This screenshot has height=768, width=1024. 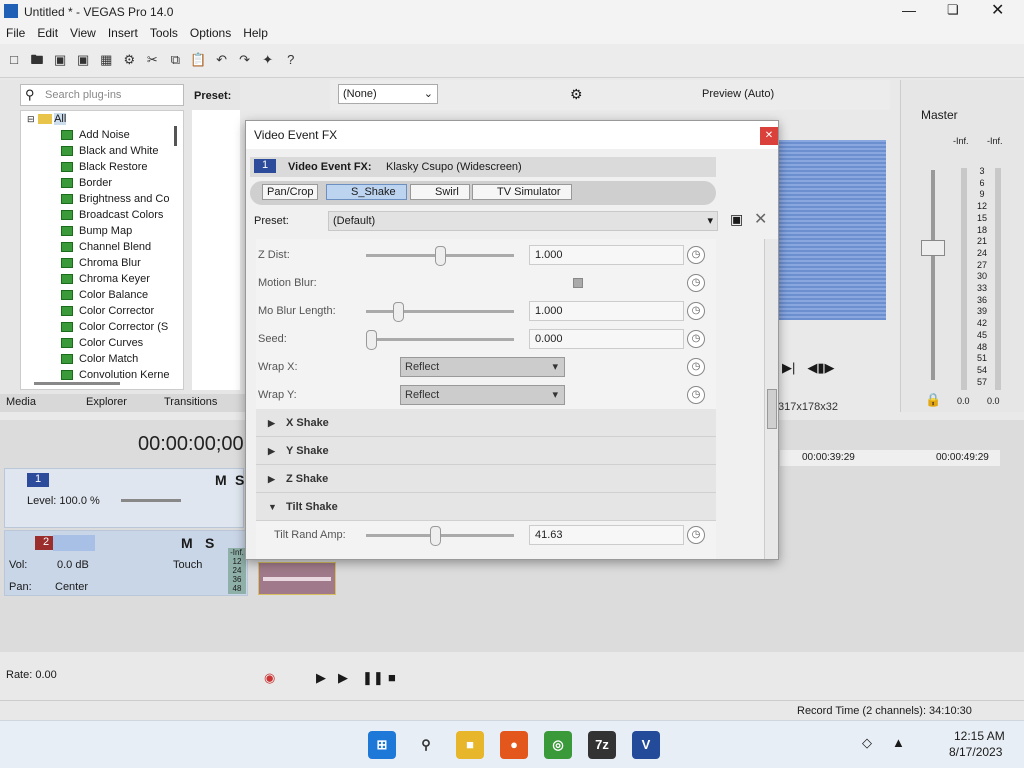 What do you see at coordinates (210, 33) in the screenshot?
I see `menu-options: Options` at bounding box center [210, 33].